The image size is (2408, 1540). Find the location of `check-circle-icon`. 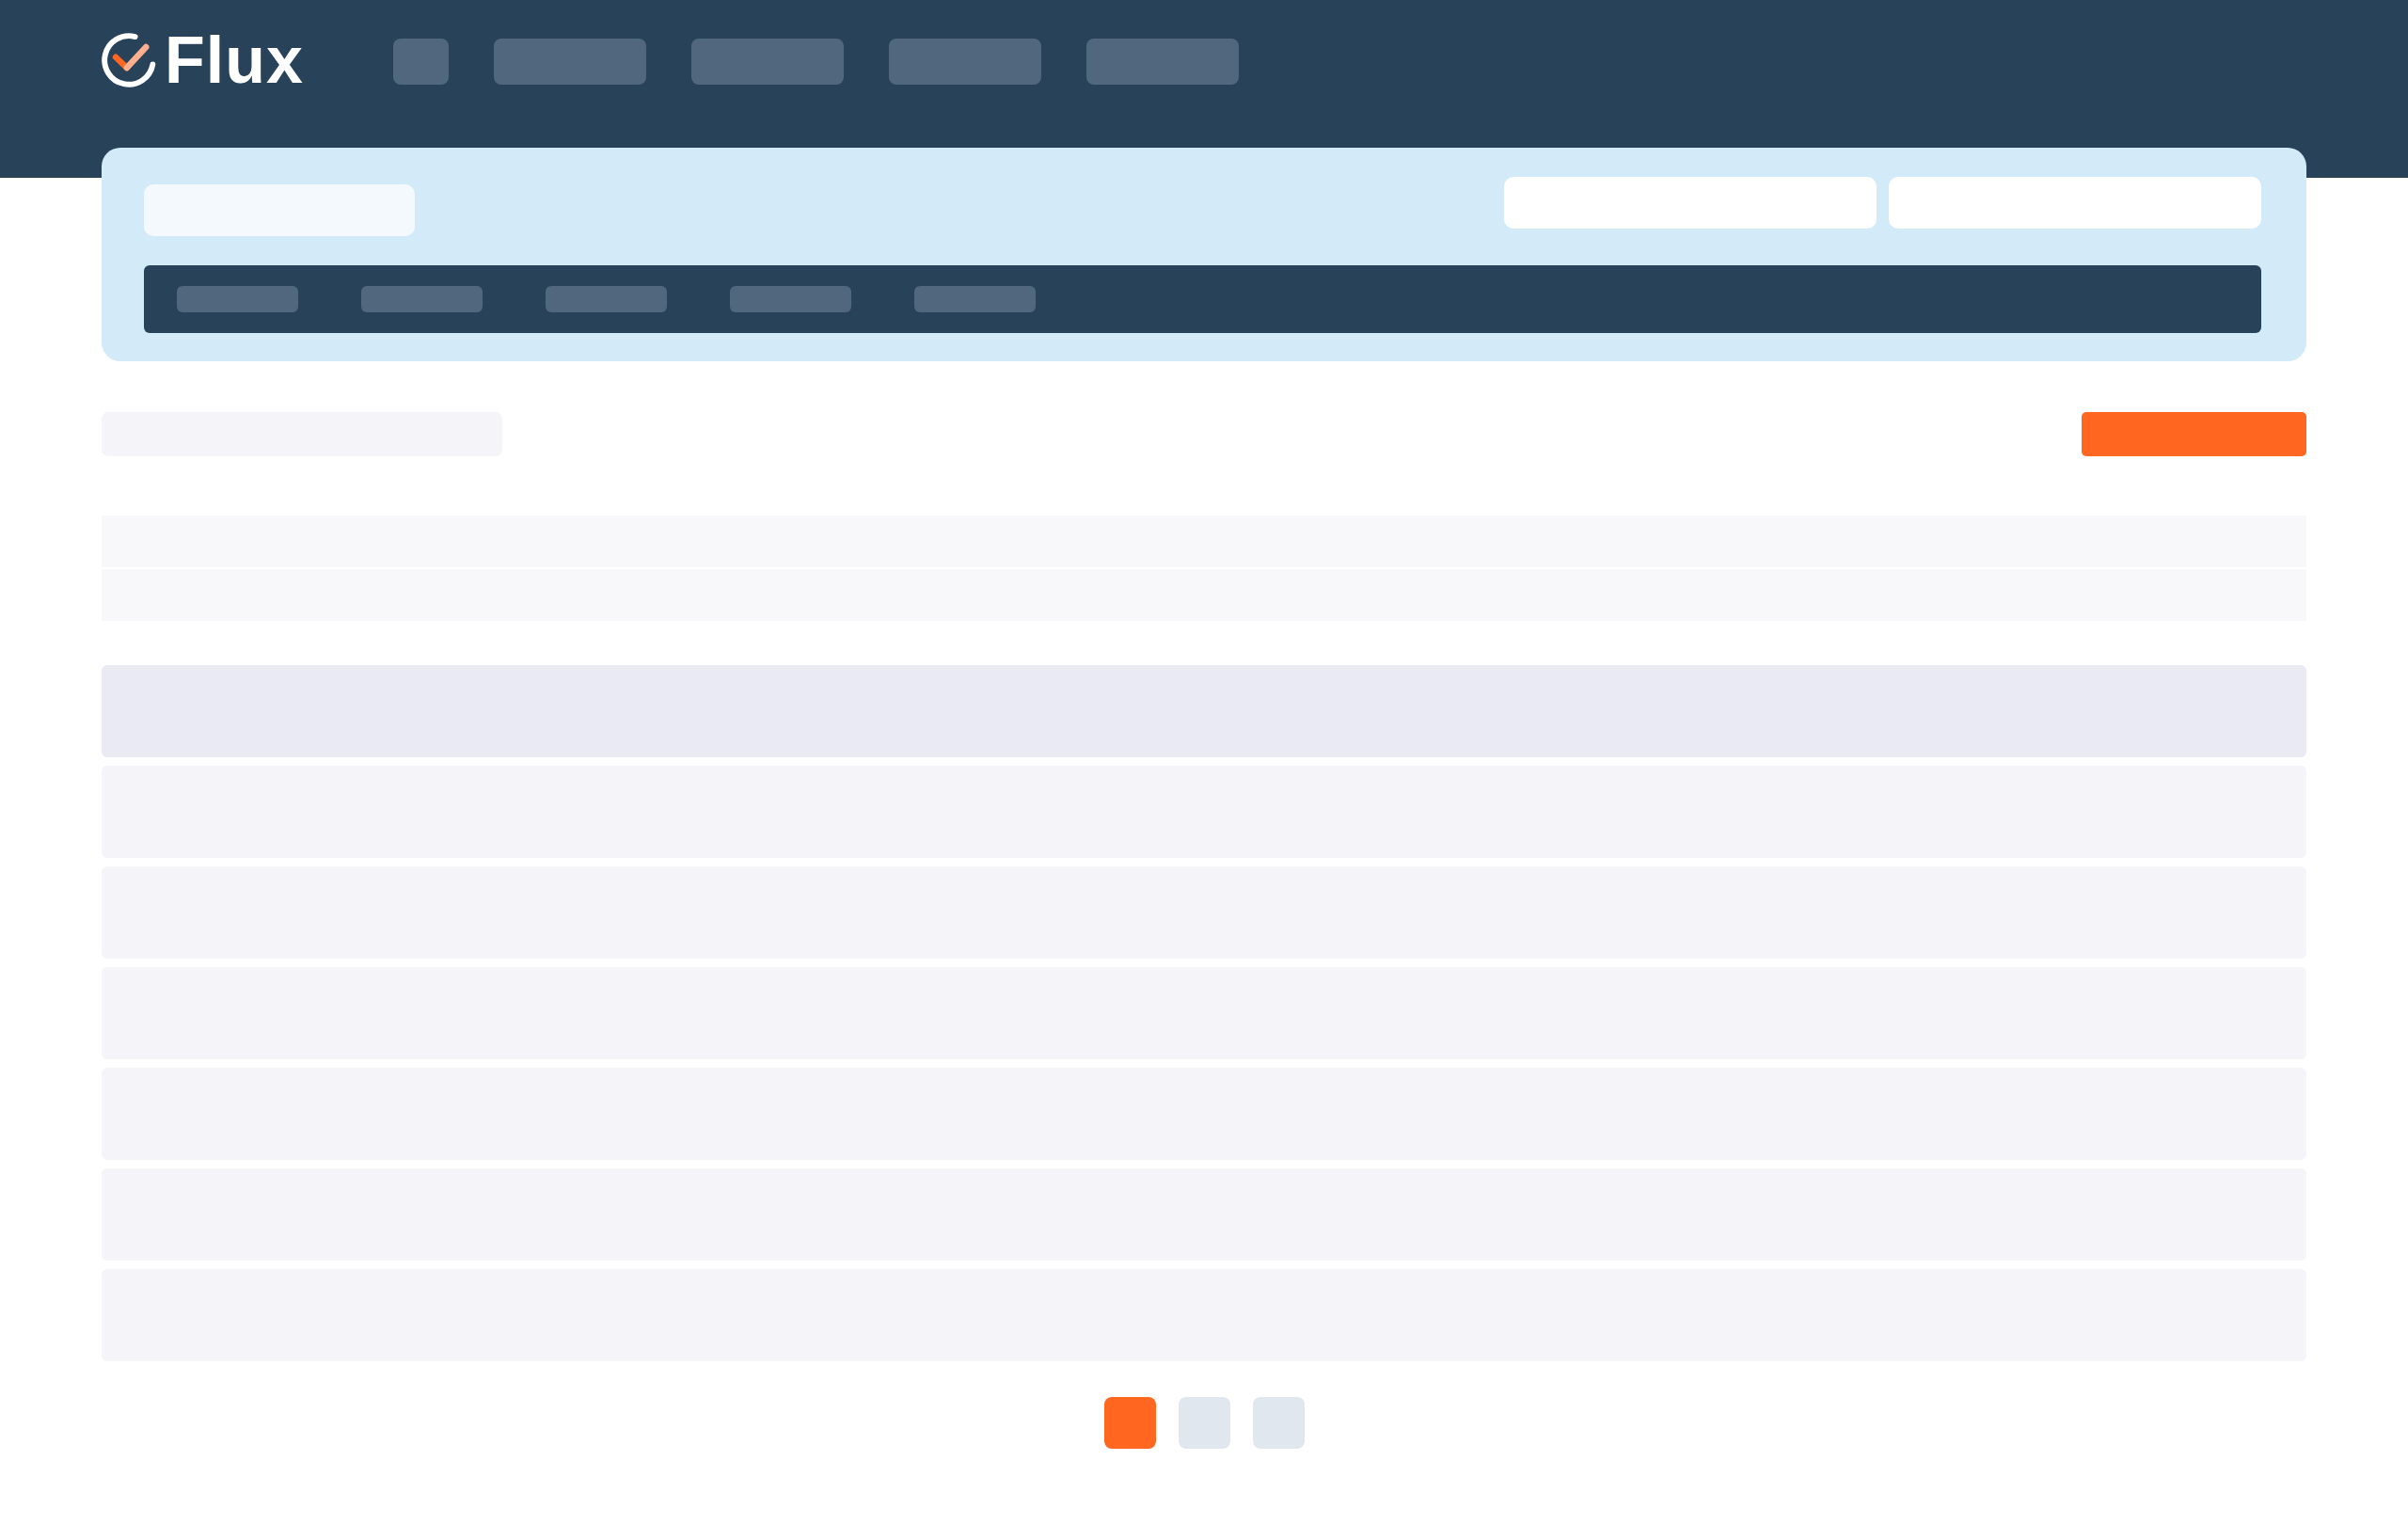

check-circle-icon is located at coordinates (129, 60).